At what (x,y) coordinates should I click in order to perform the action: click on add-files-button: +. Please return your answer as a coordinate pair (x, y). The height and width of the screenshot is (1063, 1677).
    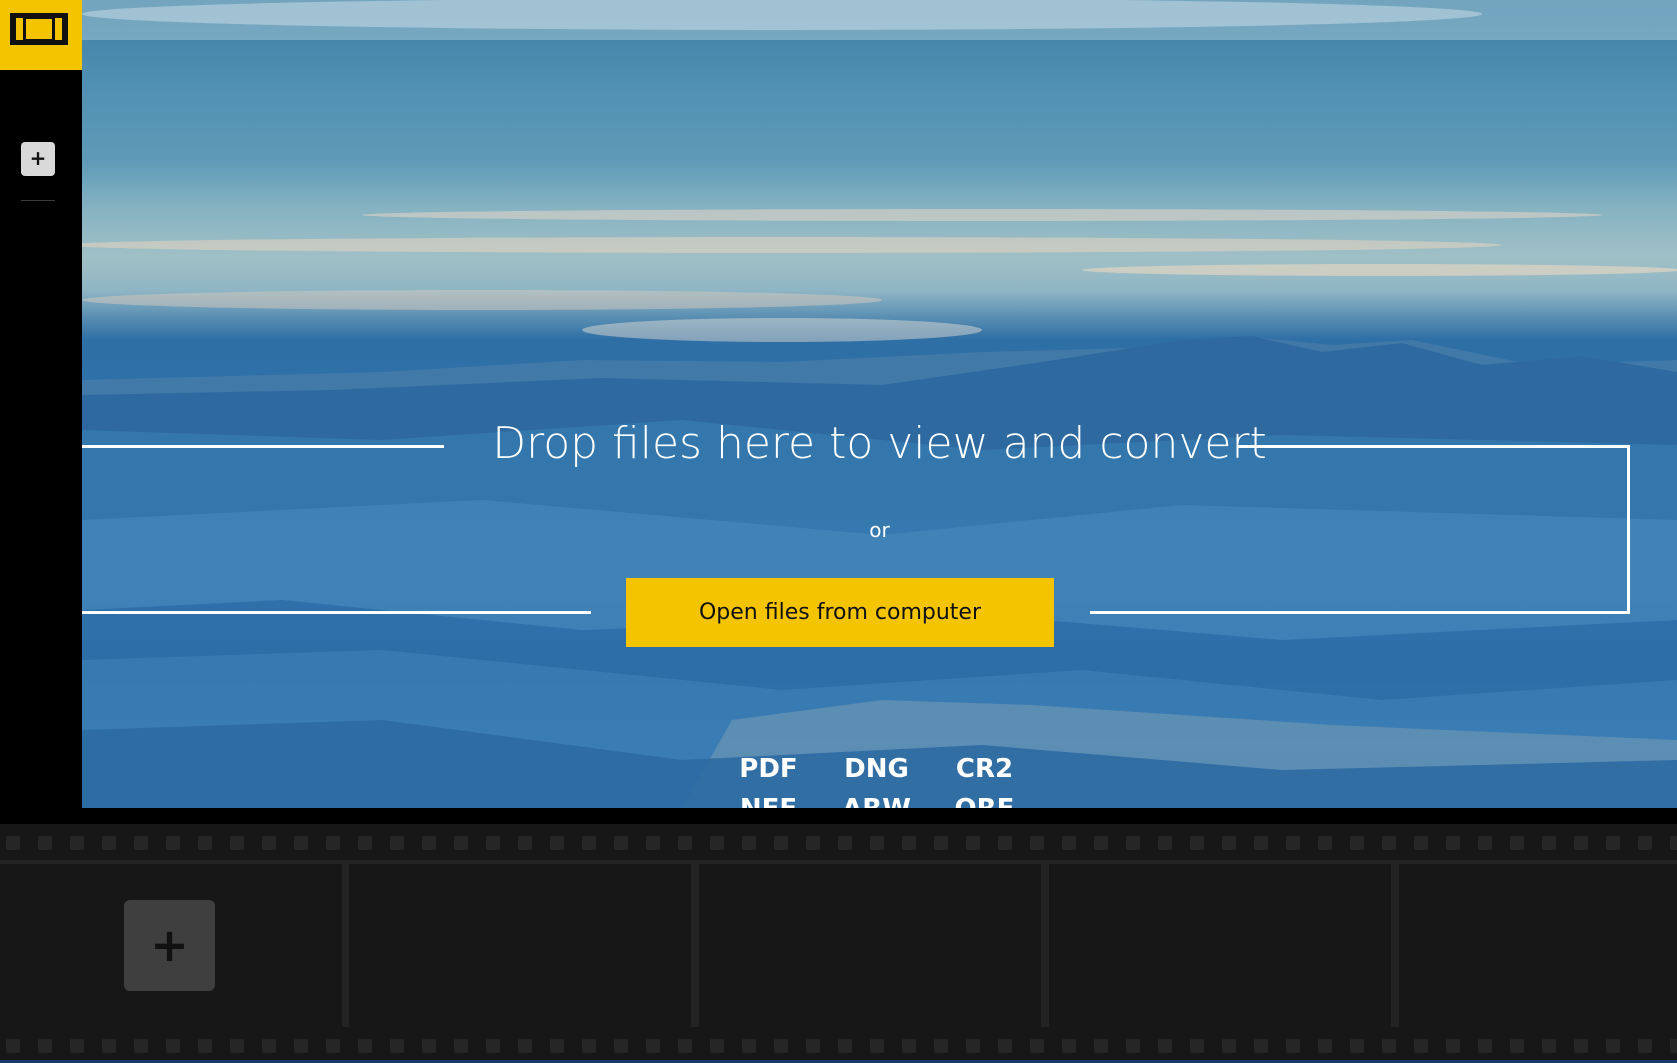
    Looking at the image, I should click on (38, 159).